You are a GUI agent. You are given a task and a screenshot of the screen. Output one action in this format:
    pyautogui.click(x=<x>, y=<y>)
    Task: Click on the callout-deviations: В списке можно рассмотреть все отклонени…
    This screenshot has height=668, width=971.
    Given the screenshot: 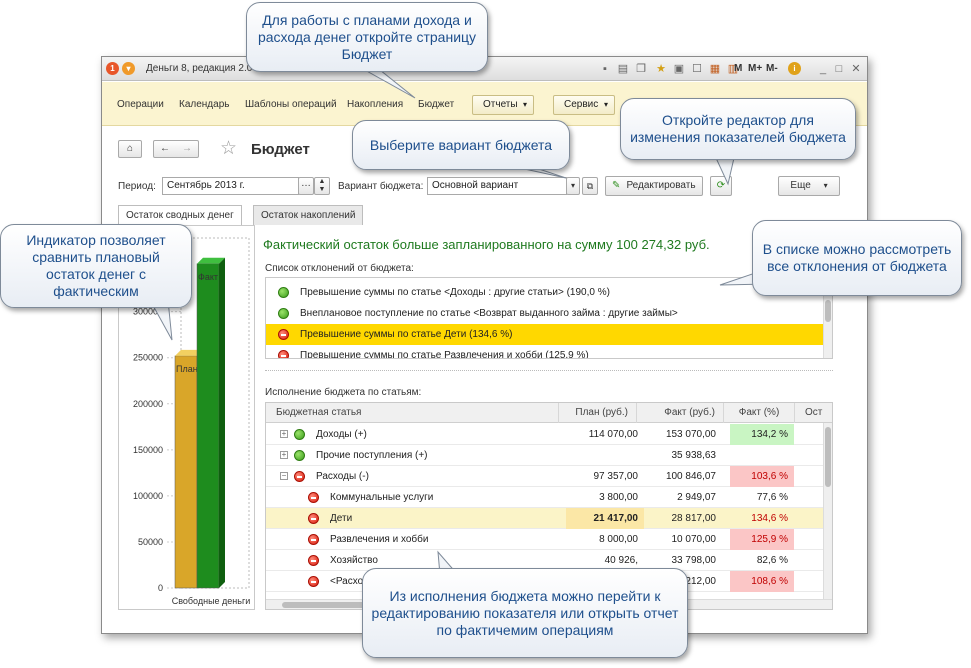 What is the action you would take?
    pyautogui.click(x=857, y=258)
    